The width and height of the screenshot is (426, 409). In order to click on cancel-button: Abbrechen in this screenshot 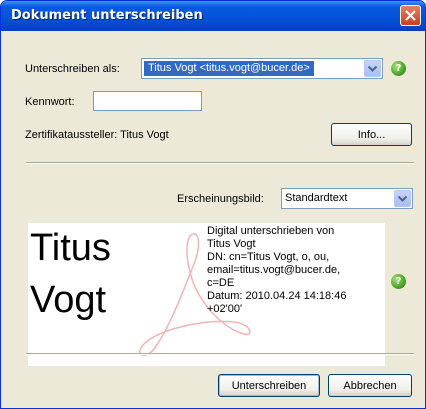, I will do `click(370, 385)`.